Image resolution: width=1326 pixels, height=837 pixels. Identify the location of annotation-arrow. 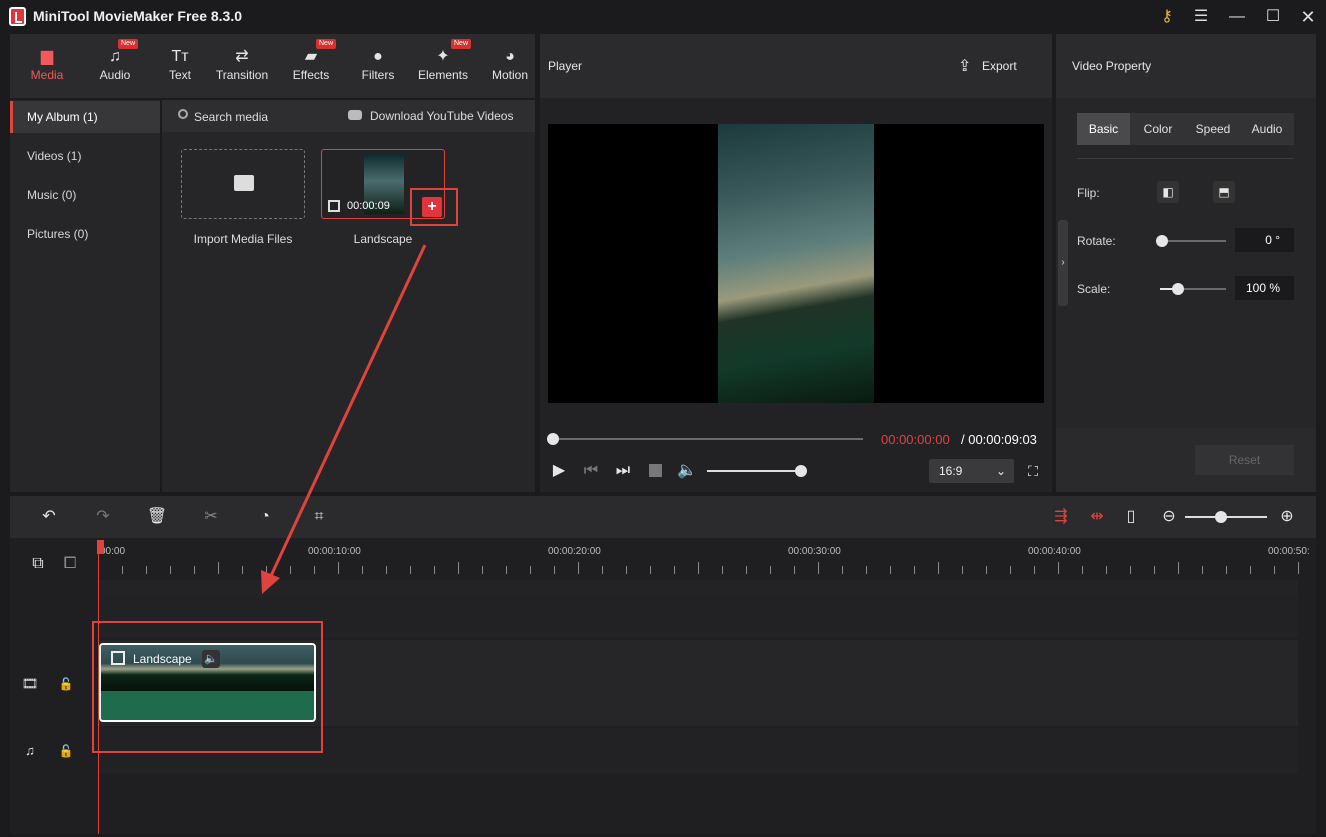
(344, 419).